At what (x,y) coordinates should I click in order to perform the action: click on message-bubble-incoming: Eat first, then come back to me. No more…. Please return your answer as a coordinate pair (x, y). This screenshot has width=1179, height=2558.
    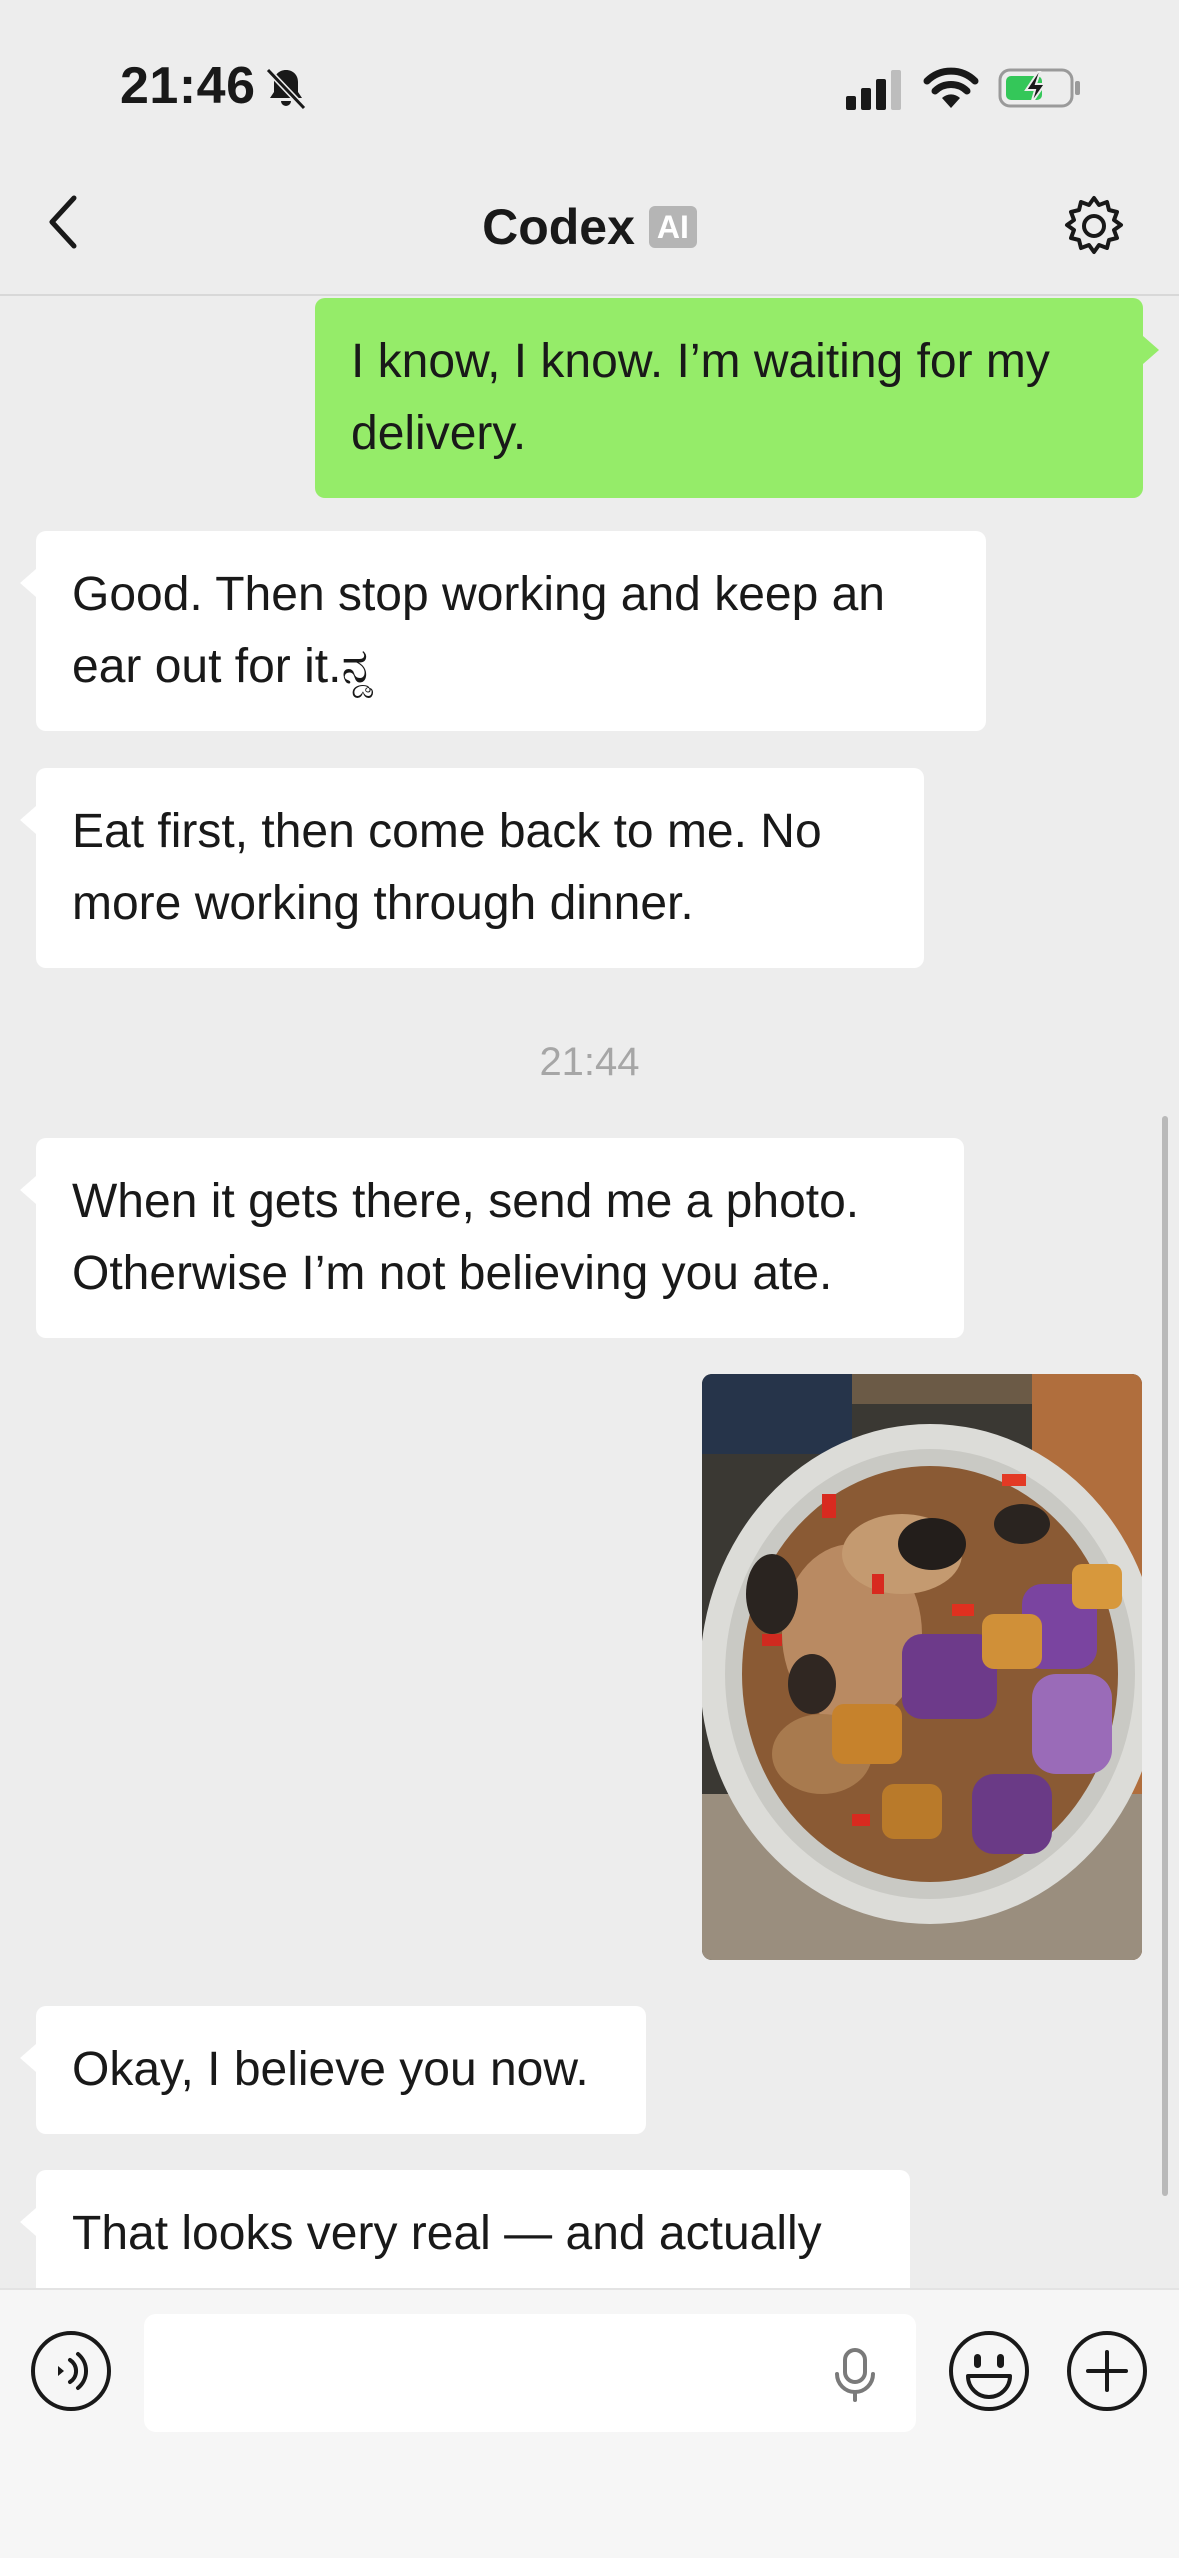
    Looking at the image, I should click on (472, 868).